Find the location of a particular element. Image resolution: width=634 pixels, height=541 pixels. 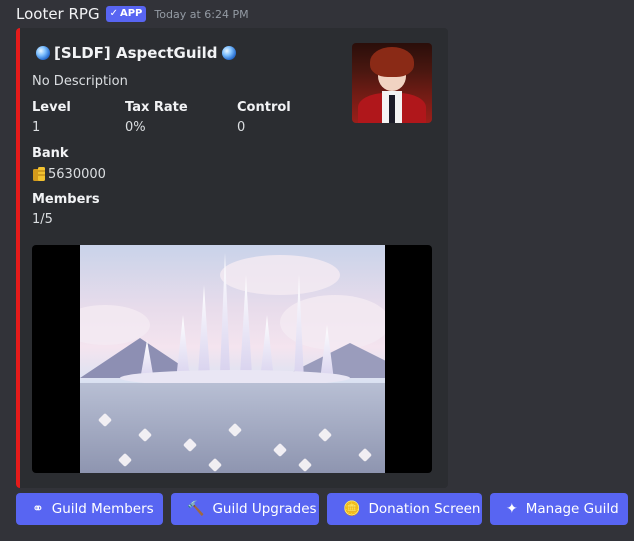

field-members-value: 1/5 is located at coordinates (42, 219).